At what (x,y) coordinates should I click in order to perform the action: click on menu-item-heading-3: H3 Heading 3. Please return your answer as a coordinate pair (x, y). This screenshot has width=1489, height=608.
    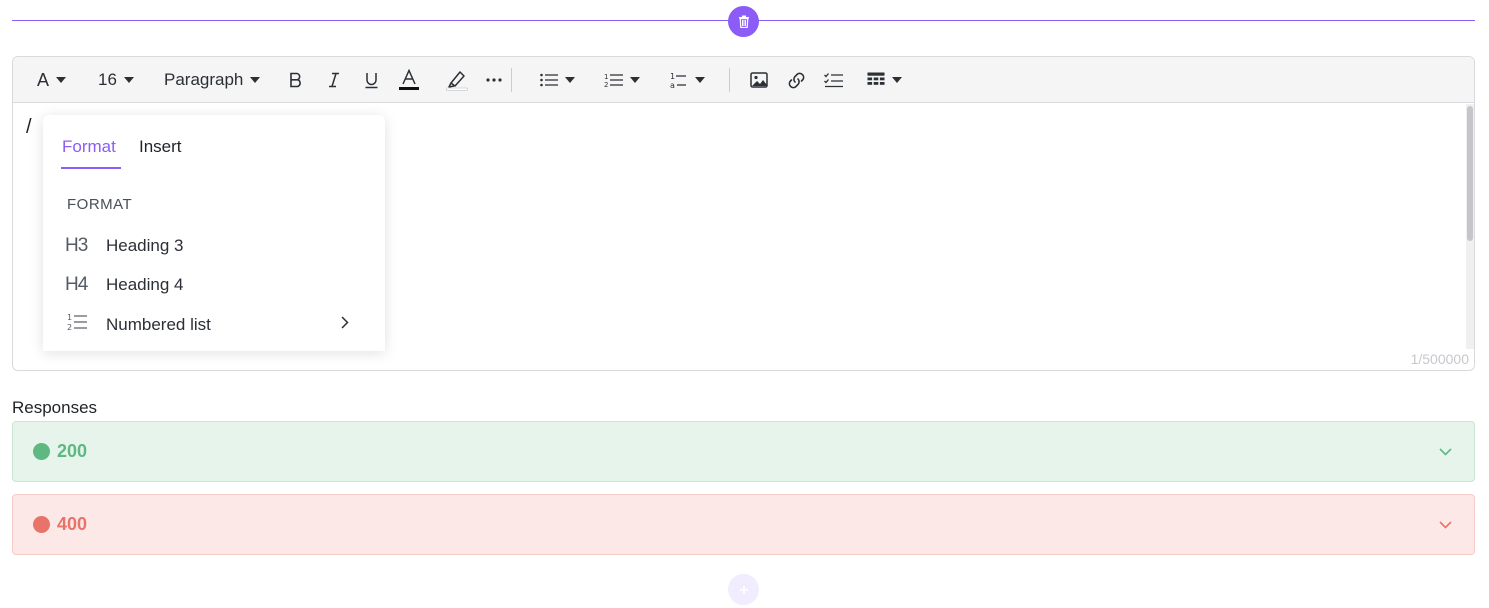
    Looking at the image, I should click on (214, 246).